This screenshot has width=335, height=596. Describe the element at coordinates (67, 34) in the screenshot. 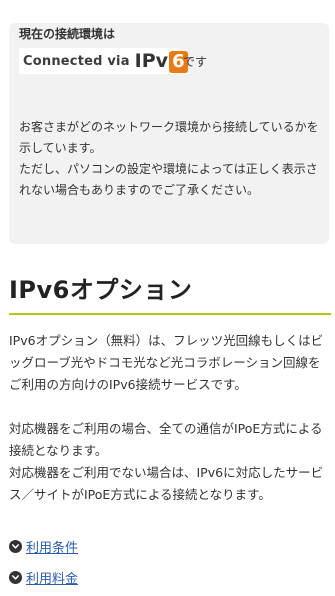

I see `connection-status-heading: 現在の接続環境は` at that location.